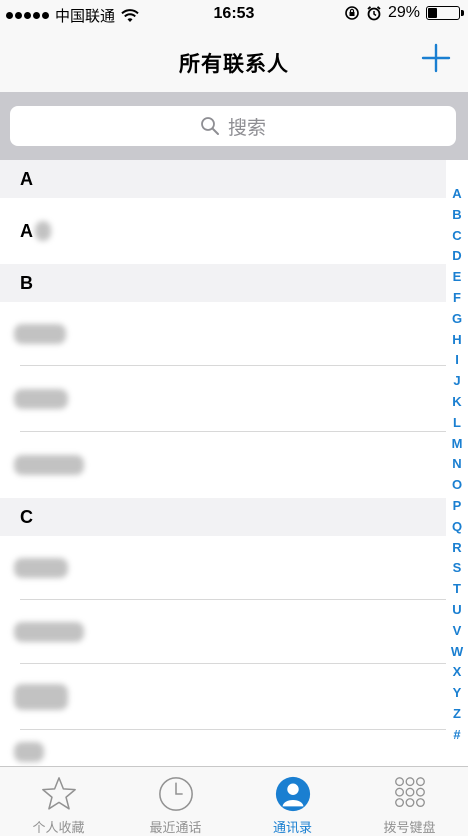 The width and height of the screenshot is (468, 836). Describe the element at coordinates (457, 527) in the screenshot. I see `index-letter: Q` at that location.